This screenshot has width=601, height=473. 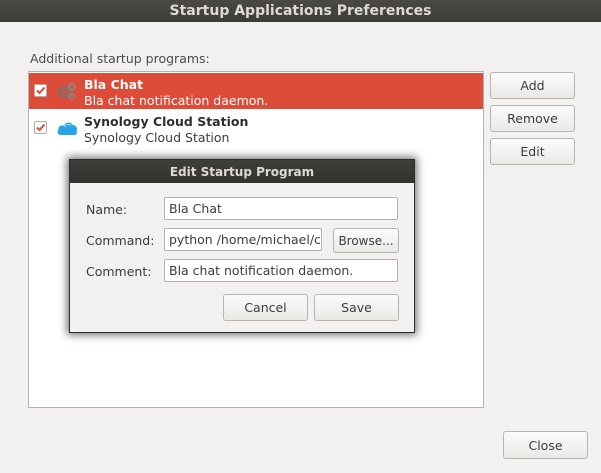 What do you see at coordinates (120, 240) in the screenshot?
I see `command-label: Command:` at bounding box center [120, 240].